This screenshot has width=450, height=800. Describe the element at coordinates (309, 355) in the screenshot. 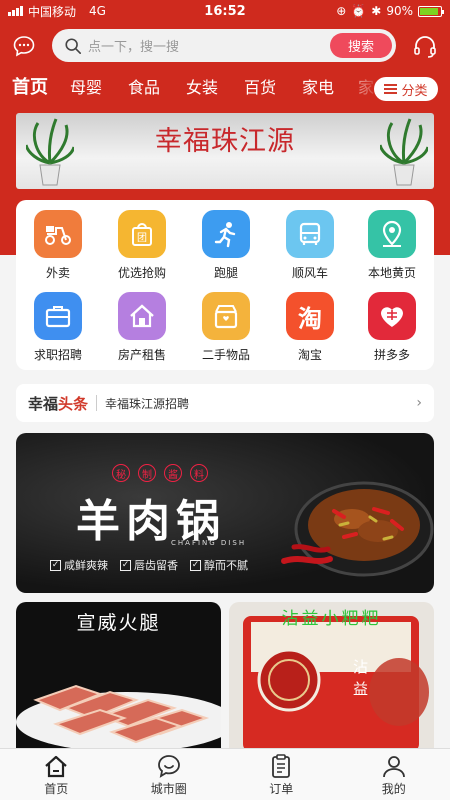

I see `service-label: 淘宝` at that location.